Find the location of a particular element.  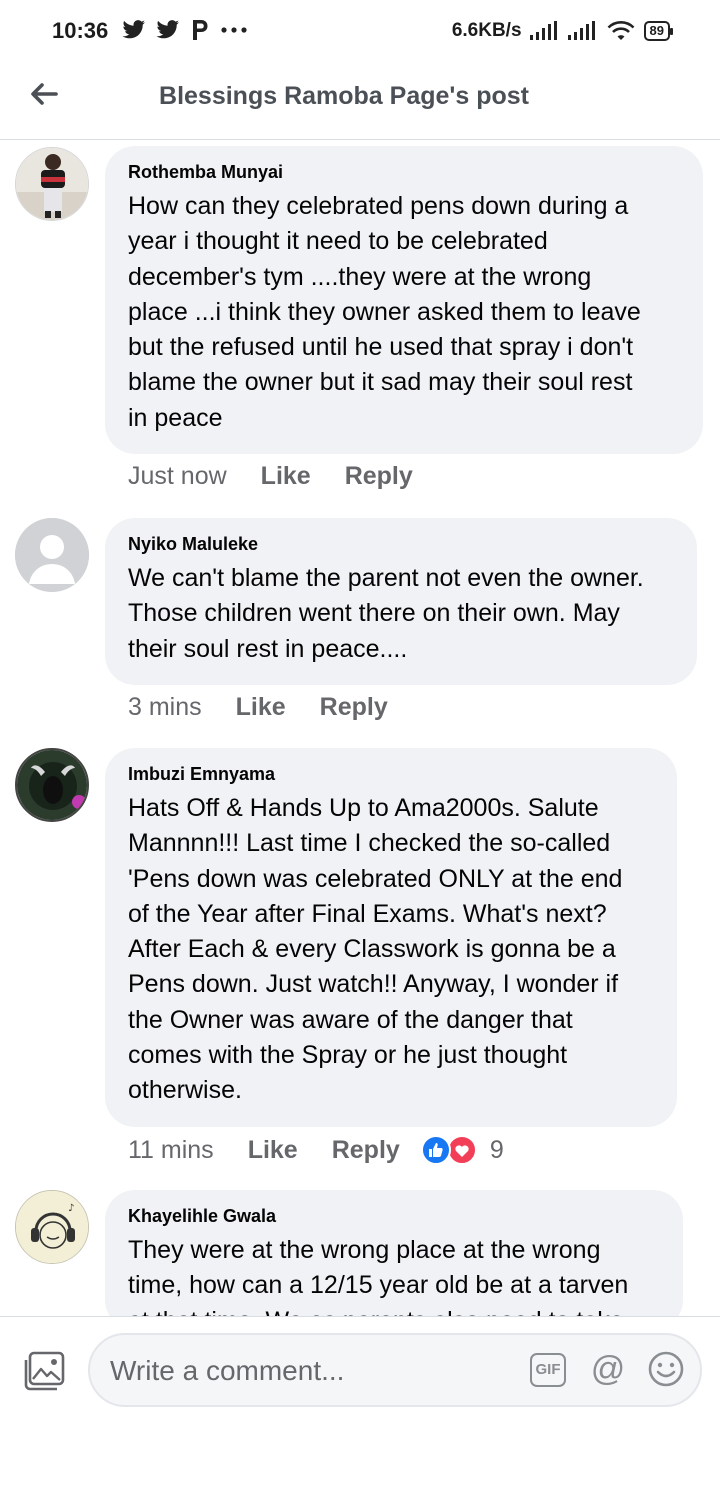

emoji-icon is located at coordinates (666, 1369).